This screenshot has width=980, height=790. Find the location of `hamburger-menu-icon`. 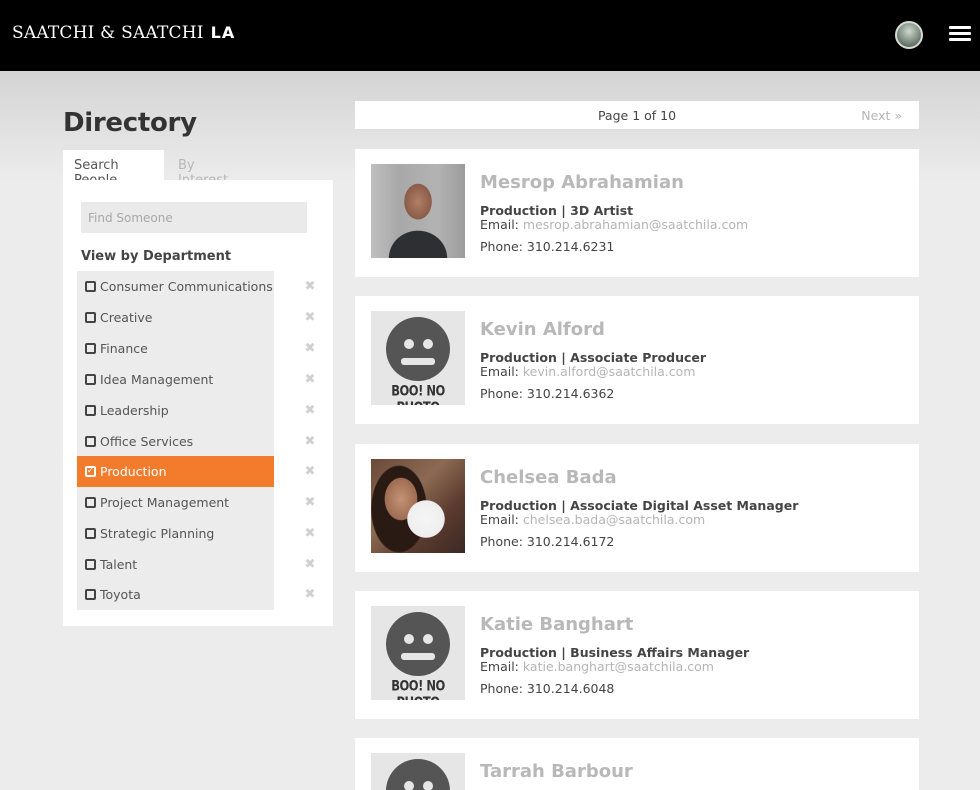

hamburger-menu-icon is located at coordinates (960, 34).